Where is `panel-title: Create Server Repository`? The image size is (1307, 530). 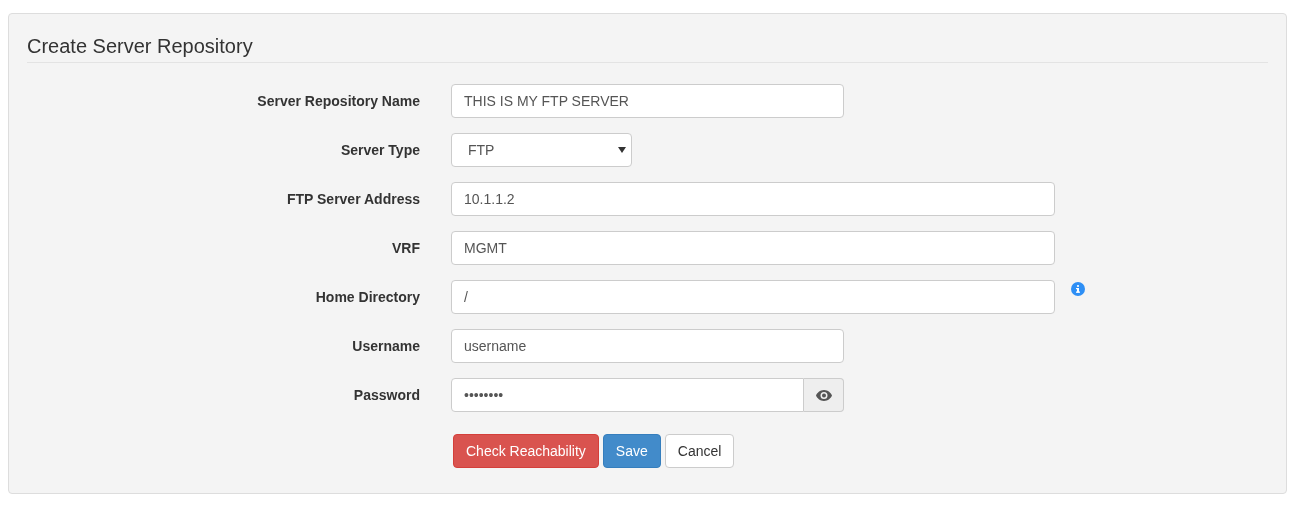
panel-title: Create Server Repository is located at coordinates (647, 48).